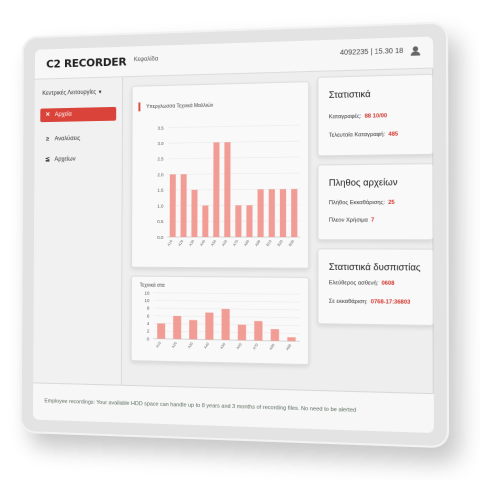 This screenshot has width=480, height=480. Describe the element at coordinates (180, 243) in the screenshot. I see `x-tick-label: A20` at that location.